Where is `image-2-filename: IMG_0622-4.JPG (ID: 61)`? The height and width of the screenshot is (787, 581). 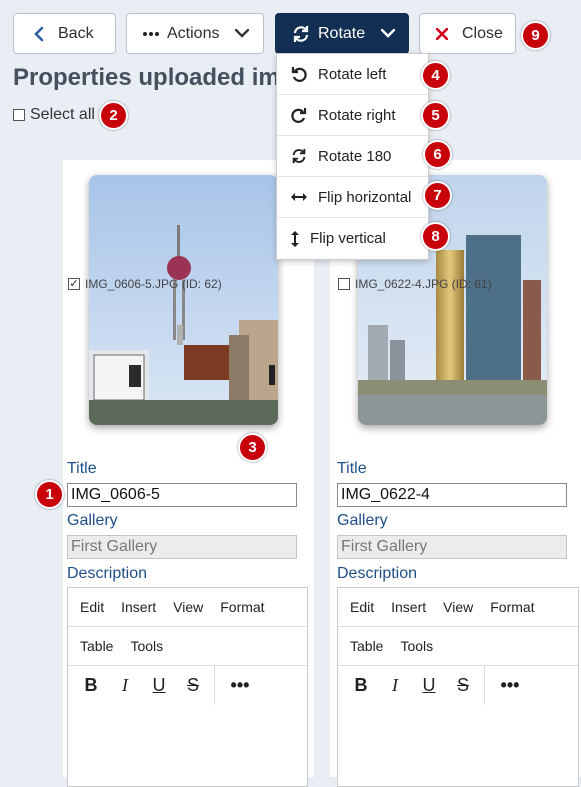
image-2-filename: IMG_0622-4.JPG (ID: 61) is located at coordinates (415, 284).